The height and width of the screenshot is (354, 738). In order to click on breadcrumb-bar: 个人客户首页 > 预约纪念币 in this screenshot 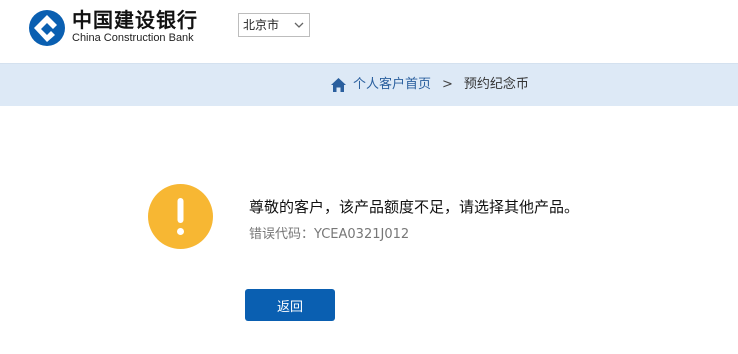, I will do `click(369, 84)`.